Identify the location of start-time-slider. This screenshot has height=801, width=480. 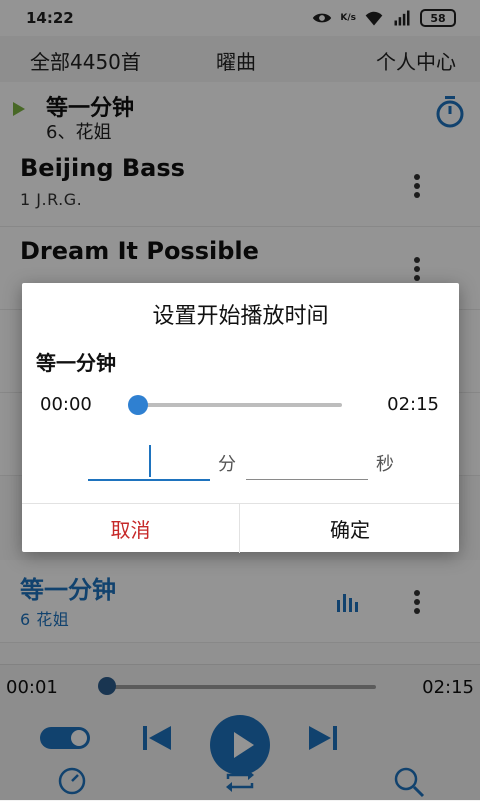
(240, 405).